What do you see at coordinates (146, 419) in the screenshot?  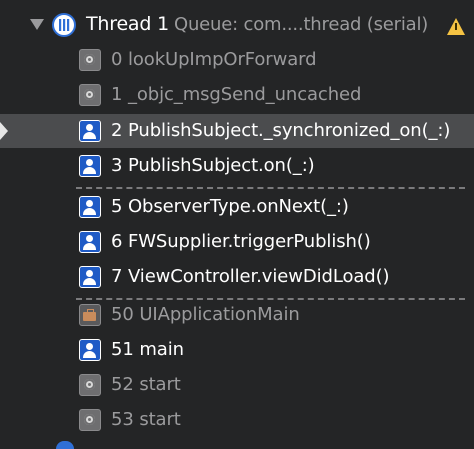 I see `stack-frame-label: 53 start` at bounding box center [146, 419].